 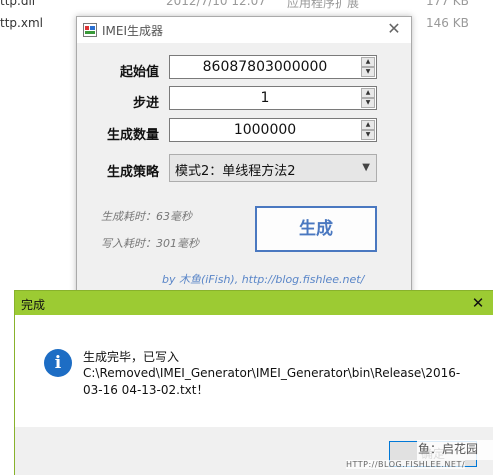 What do you see at coordinates (254, 303) in the screenshot?
I see `message-titlebar: 完成 ✕` at bounding box center [254, 303].